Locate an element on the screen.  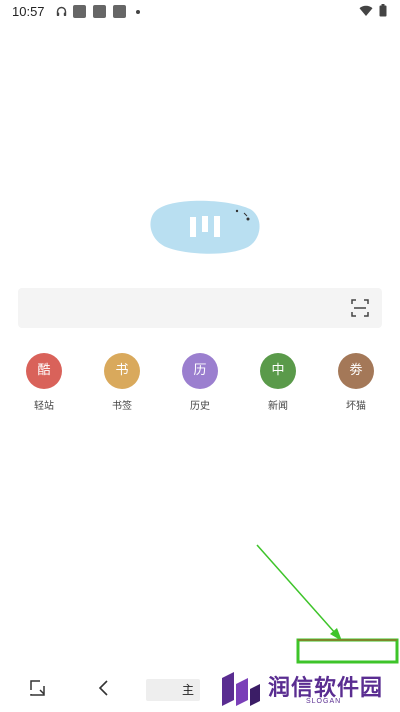
scan-icon is located at coordinates (360, 308).